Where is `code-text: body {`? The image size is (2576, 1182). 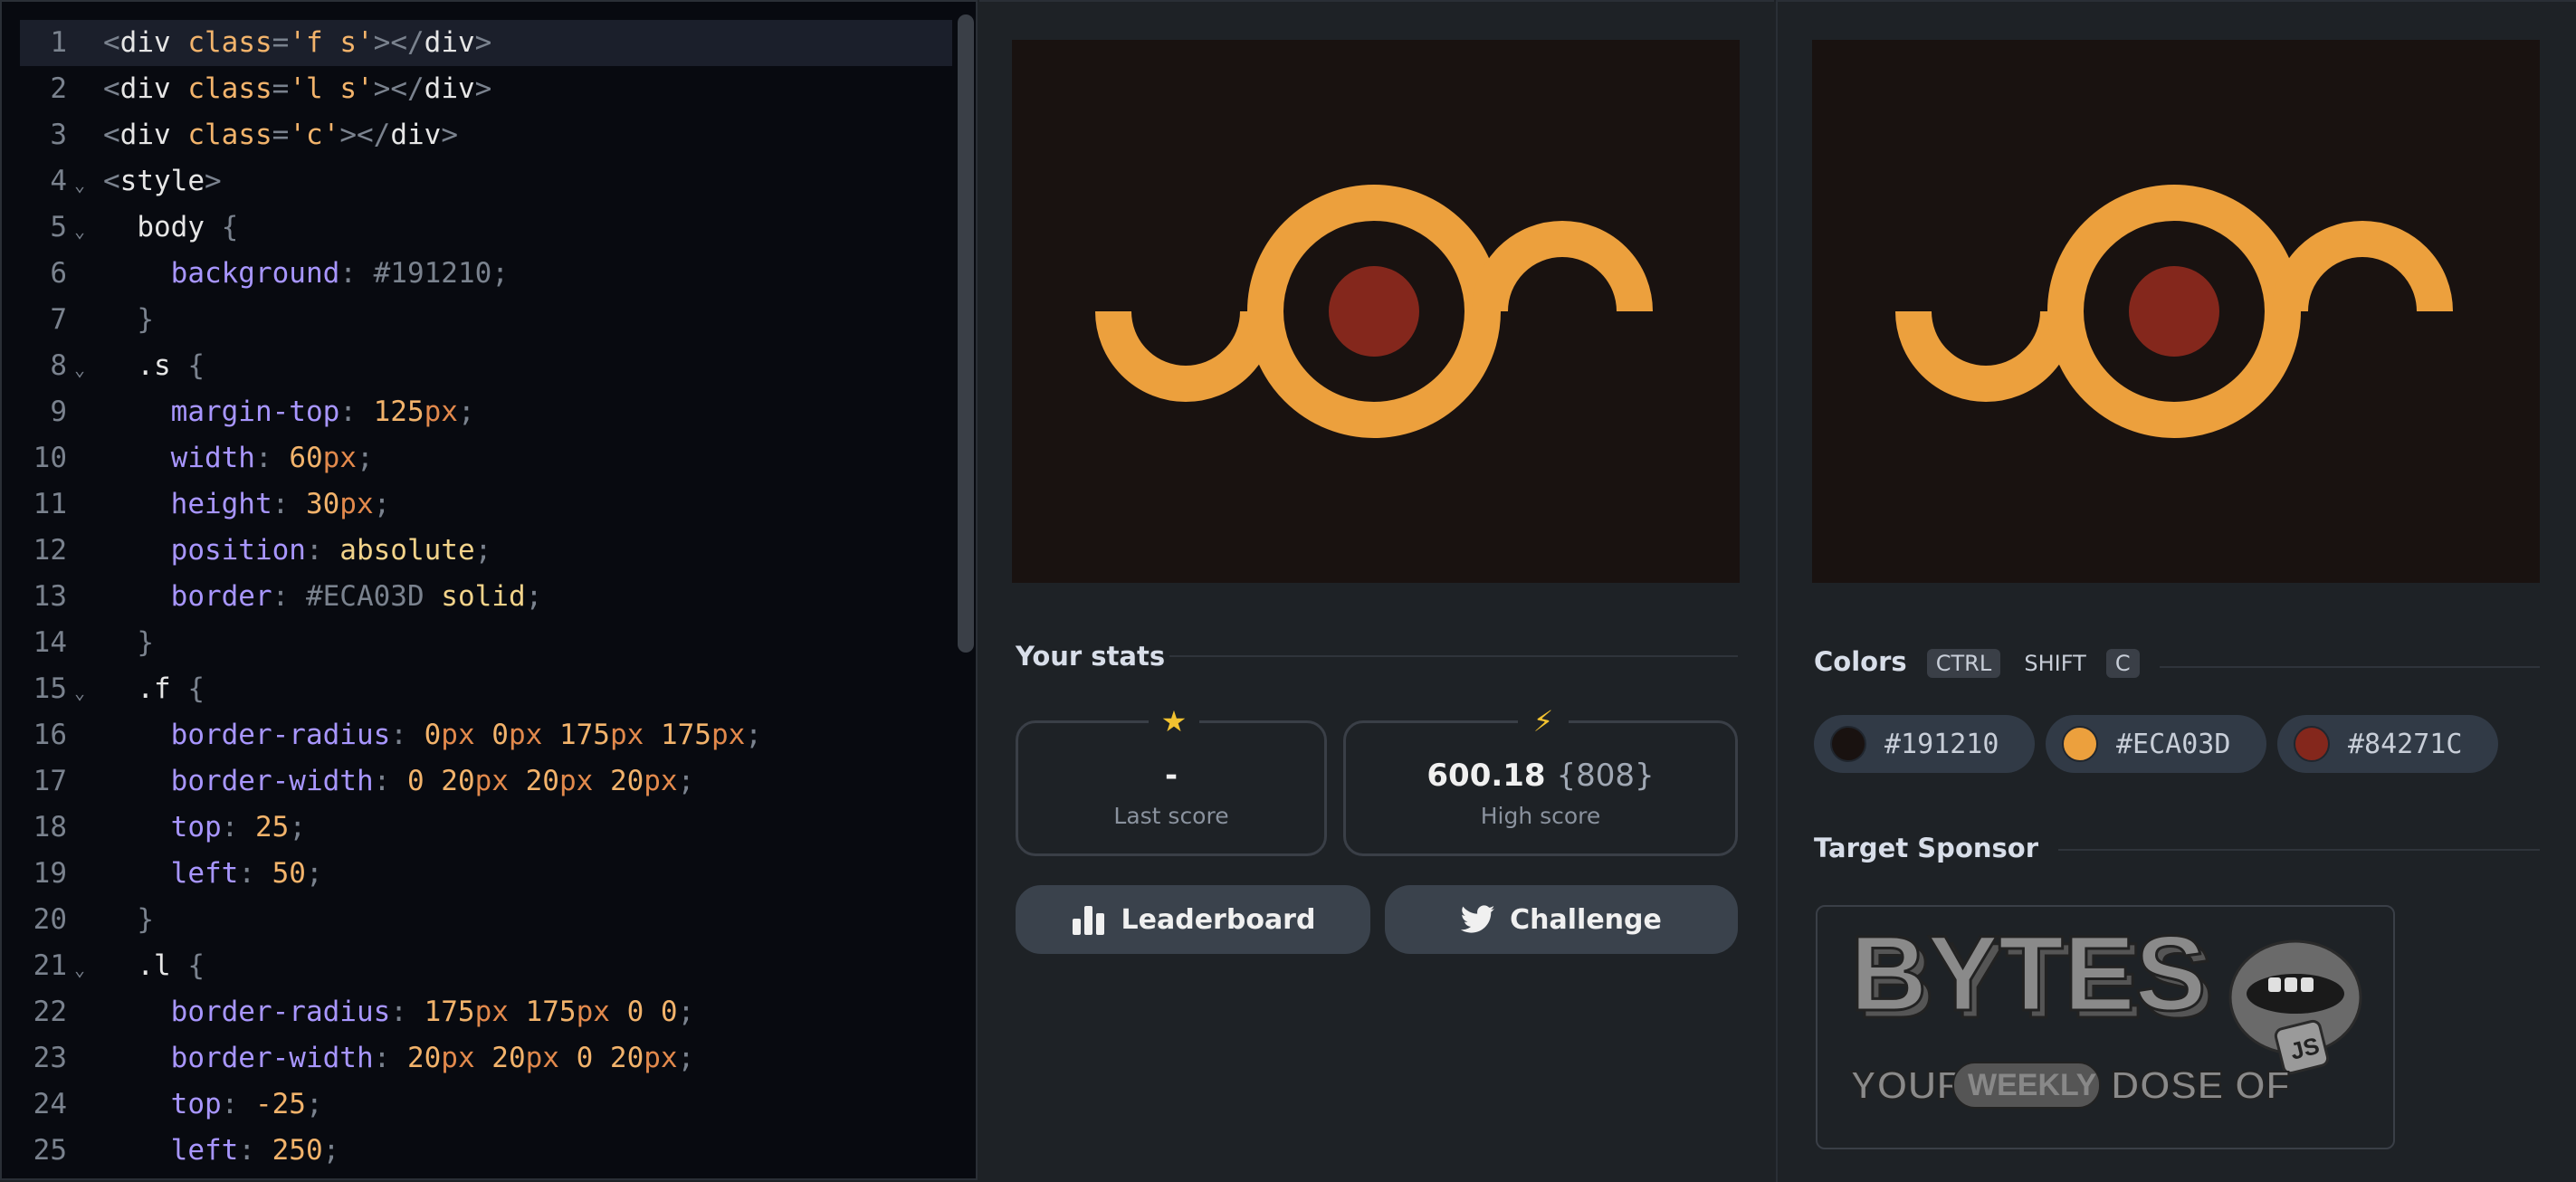 code-text: body { is located at coordinates (170, 228).